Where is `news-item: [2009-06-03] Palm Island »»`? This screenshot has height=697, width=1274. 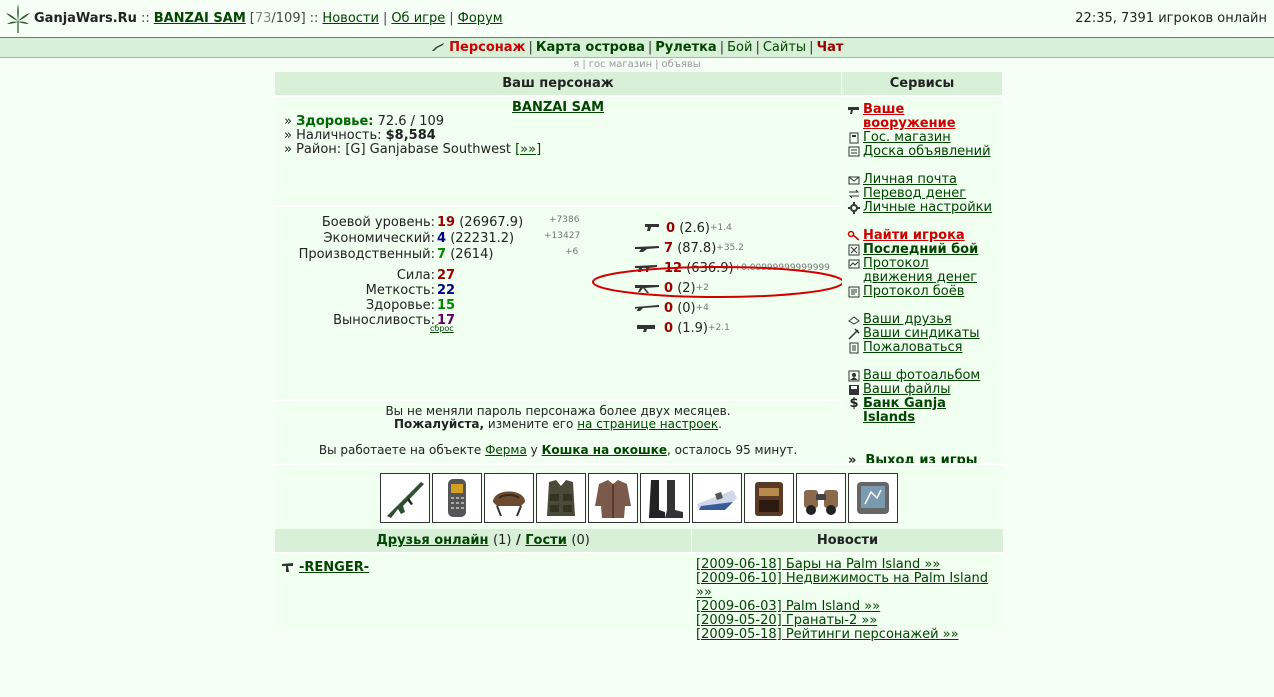 news-item: [2009-06-03] Palm Island »» is located at coordinates (788, 606).